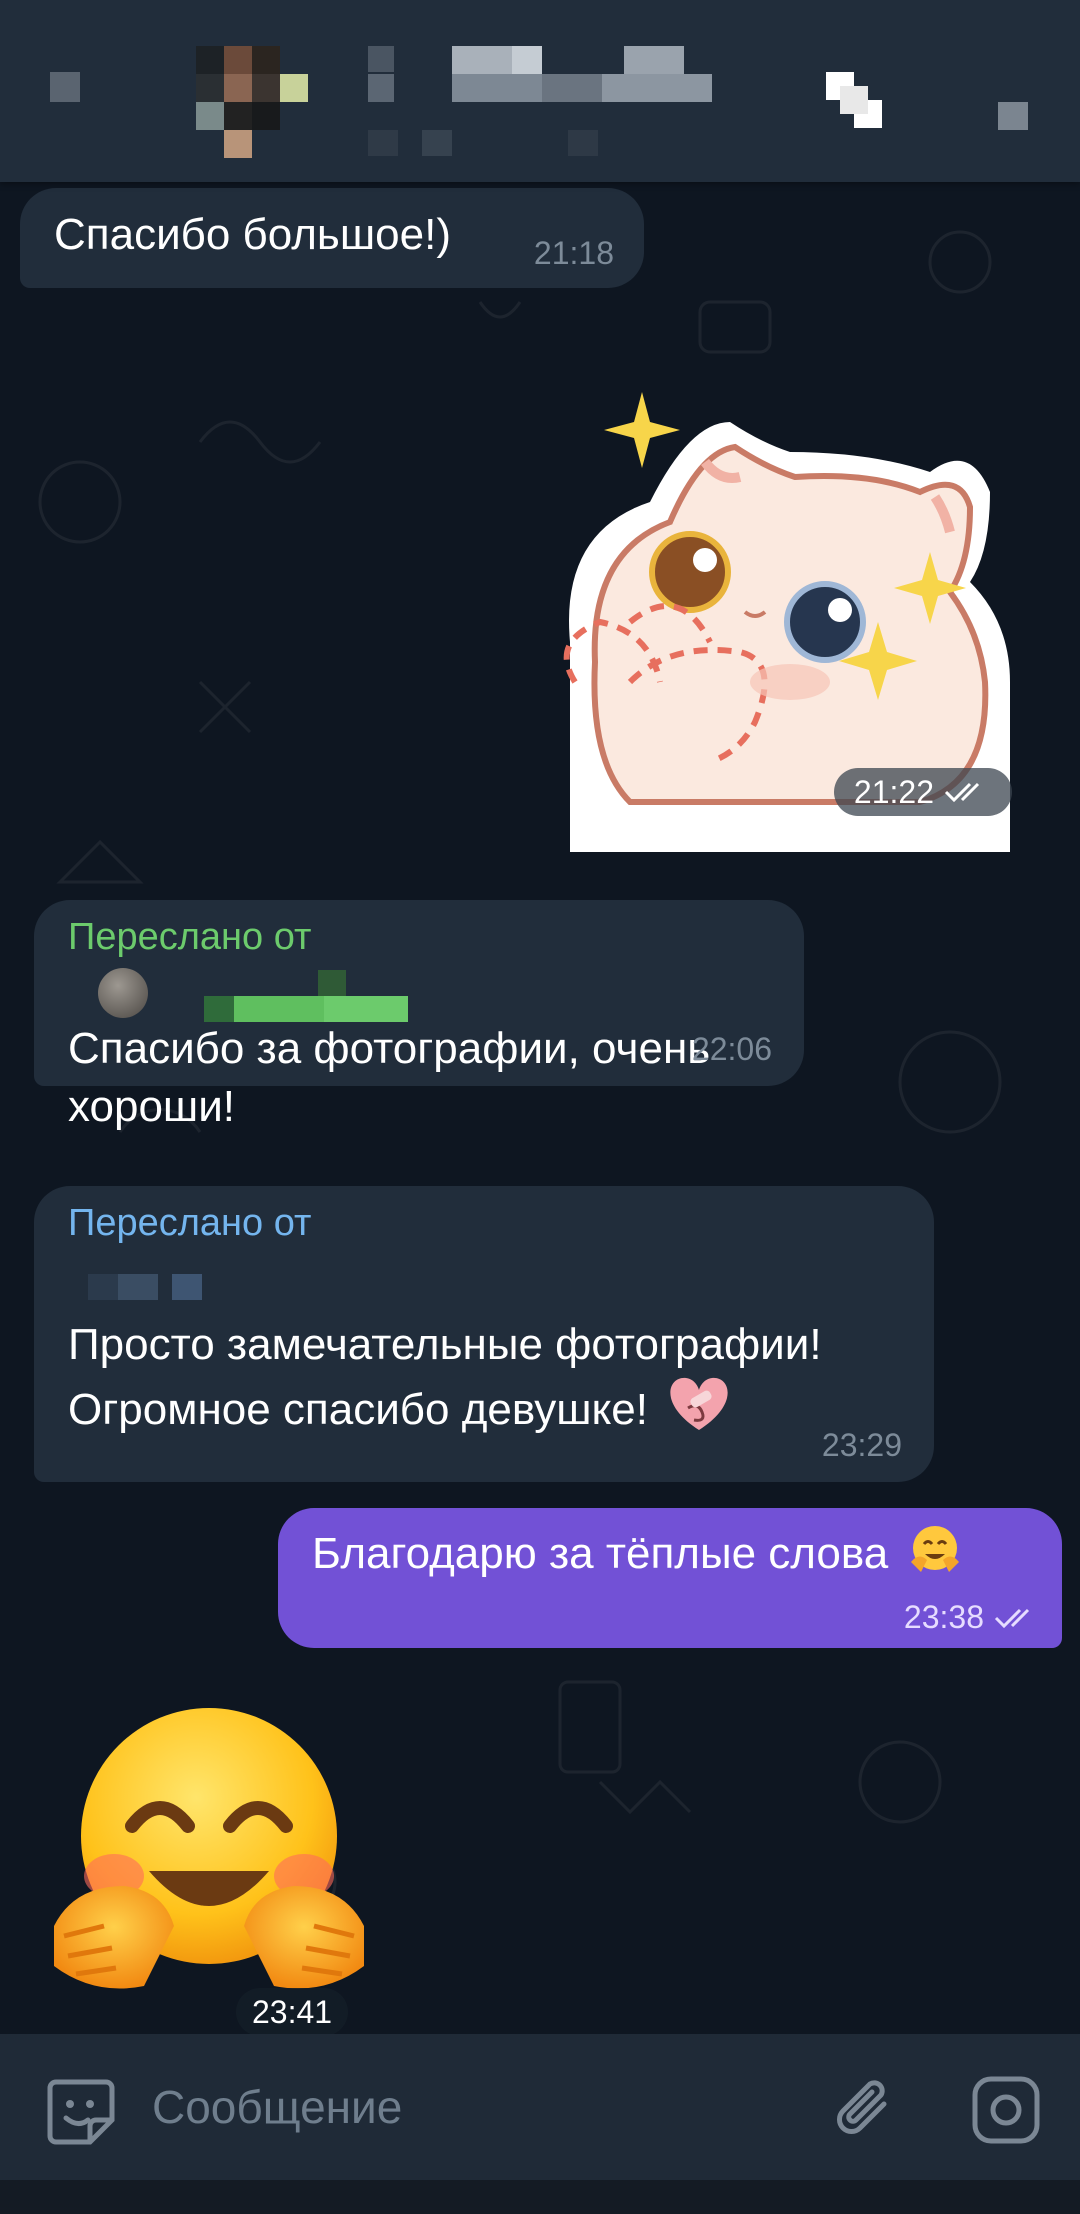 The image size is (1080, 2214). Describe the element at coordinates (573, 253) in the screenshot. I see `message-time: 21:18` at that location.